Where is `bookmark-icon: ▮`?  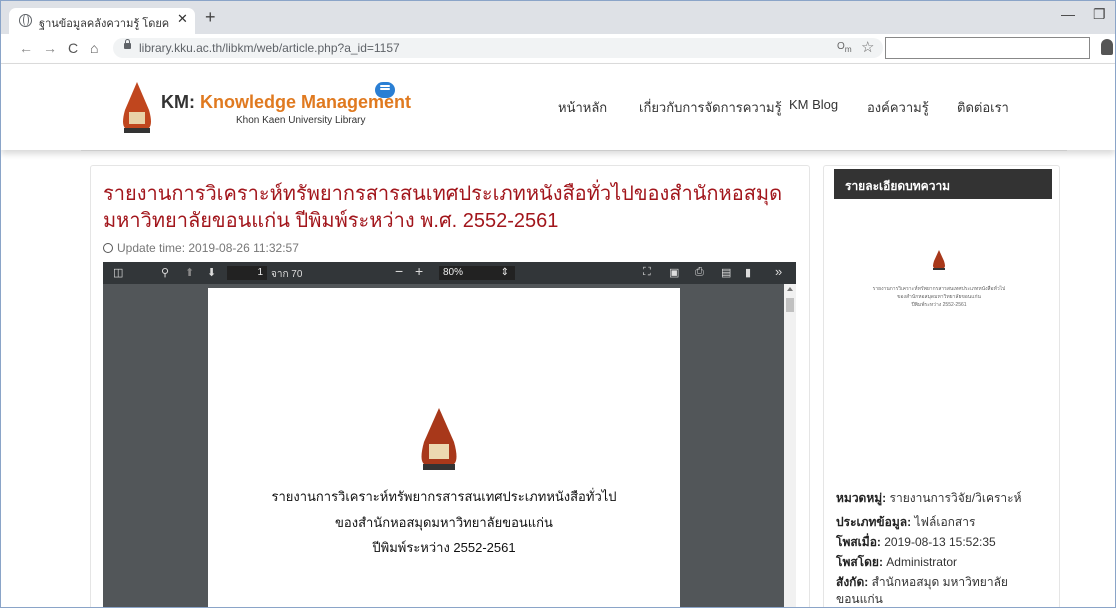 bookmark-icon: ▮ is located at coordinates (748, 272).